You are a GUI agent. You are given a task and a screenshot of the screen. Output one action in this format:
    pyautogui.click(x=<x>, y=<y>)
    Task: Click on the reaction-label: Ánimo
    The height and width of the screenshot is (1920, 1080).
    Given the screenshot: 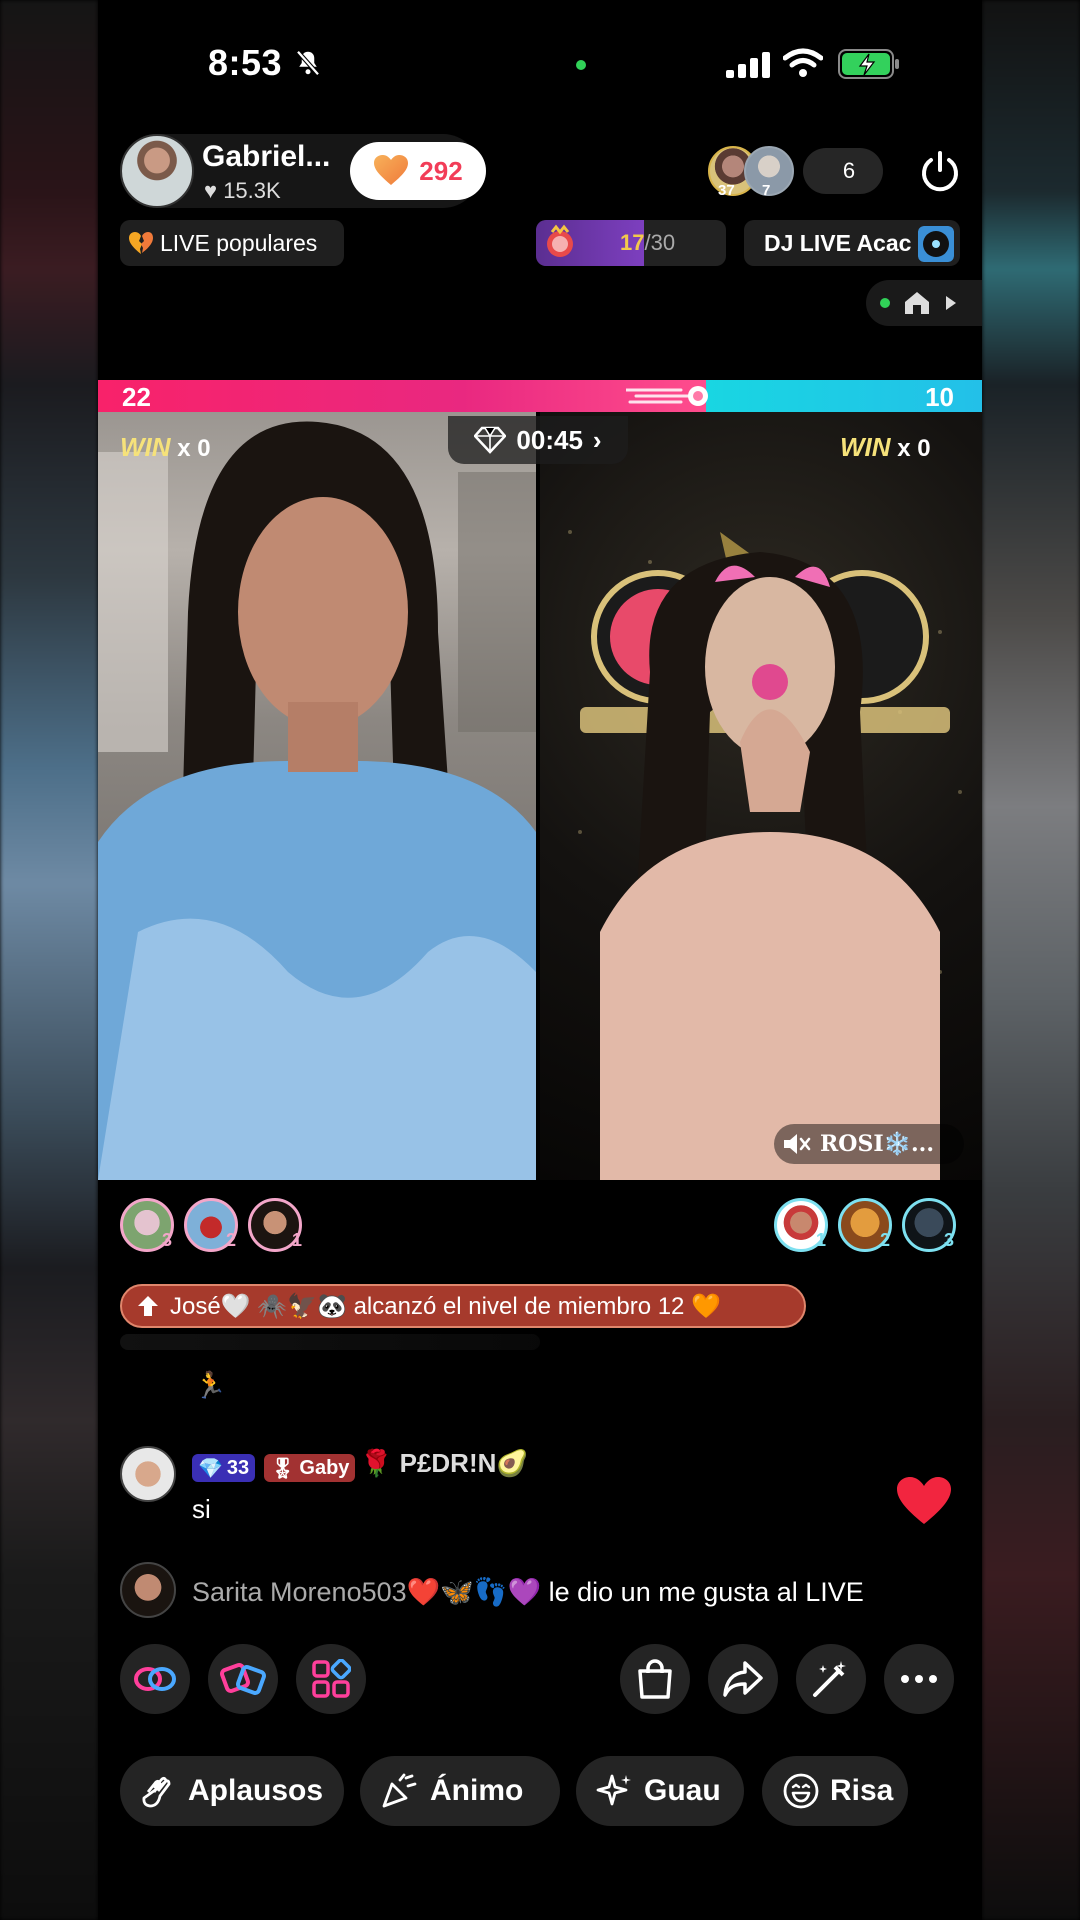 What is the action you would take?
    pyautogui.click(x=477, y=1790)
    